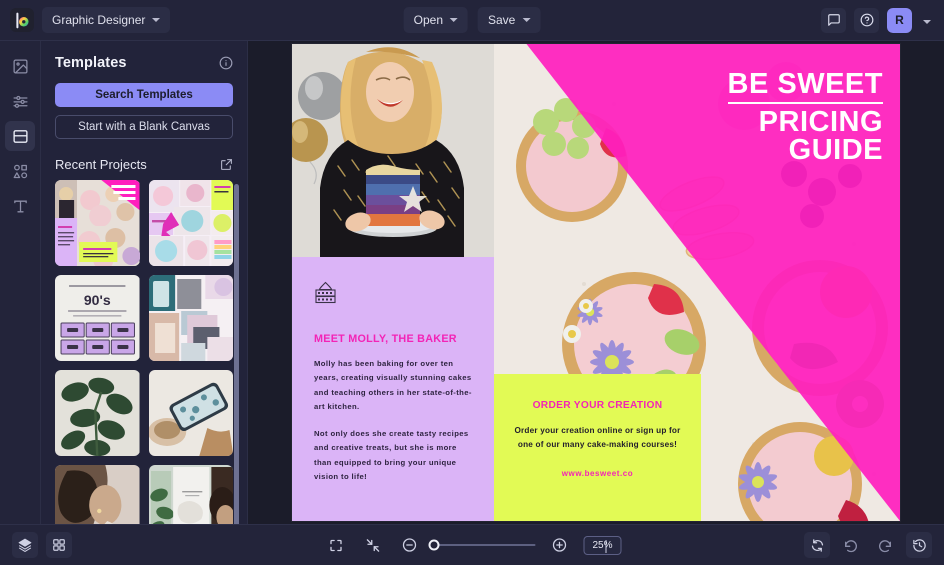 The image size is (944, 565). Describe the element at coordinates (597, 473) in the screenshot. I see `order-website-url: www.besweet.co` at that location.